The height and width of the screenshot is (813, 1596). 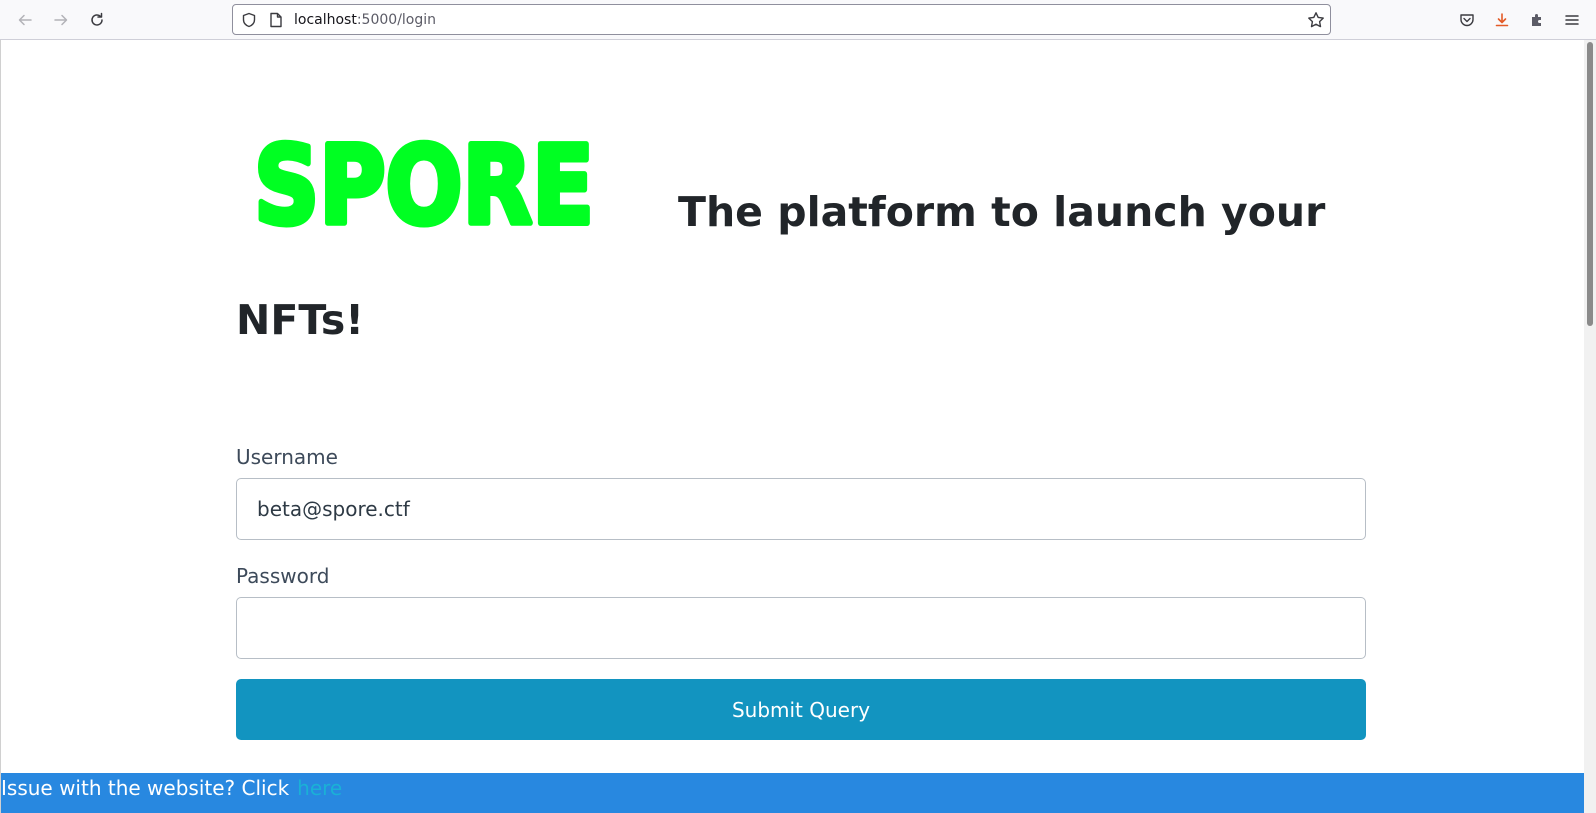 I want to click on menu-button, so click(x=1572, y=20).